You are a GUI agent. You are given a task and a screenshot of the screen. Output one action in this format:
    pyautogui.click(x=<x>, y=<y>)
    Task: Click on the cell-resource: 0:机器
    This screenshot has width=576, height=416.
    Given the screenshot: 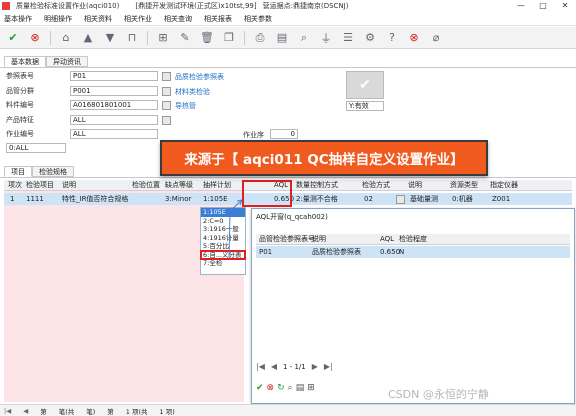 What is the action you would take?
    pyautogui.click(x=462, y=199)
    